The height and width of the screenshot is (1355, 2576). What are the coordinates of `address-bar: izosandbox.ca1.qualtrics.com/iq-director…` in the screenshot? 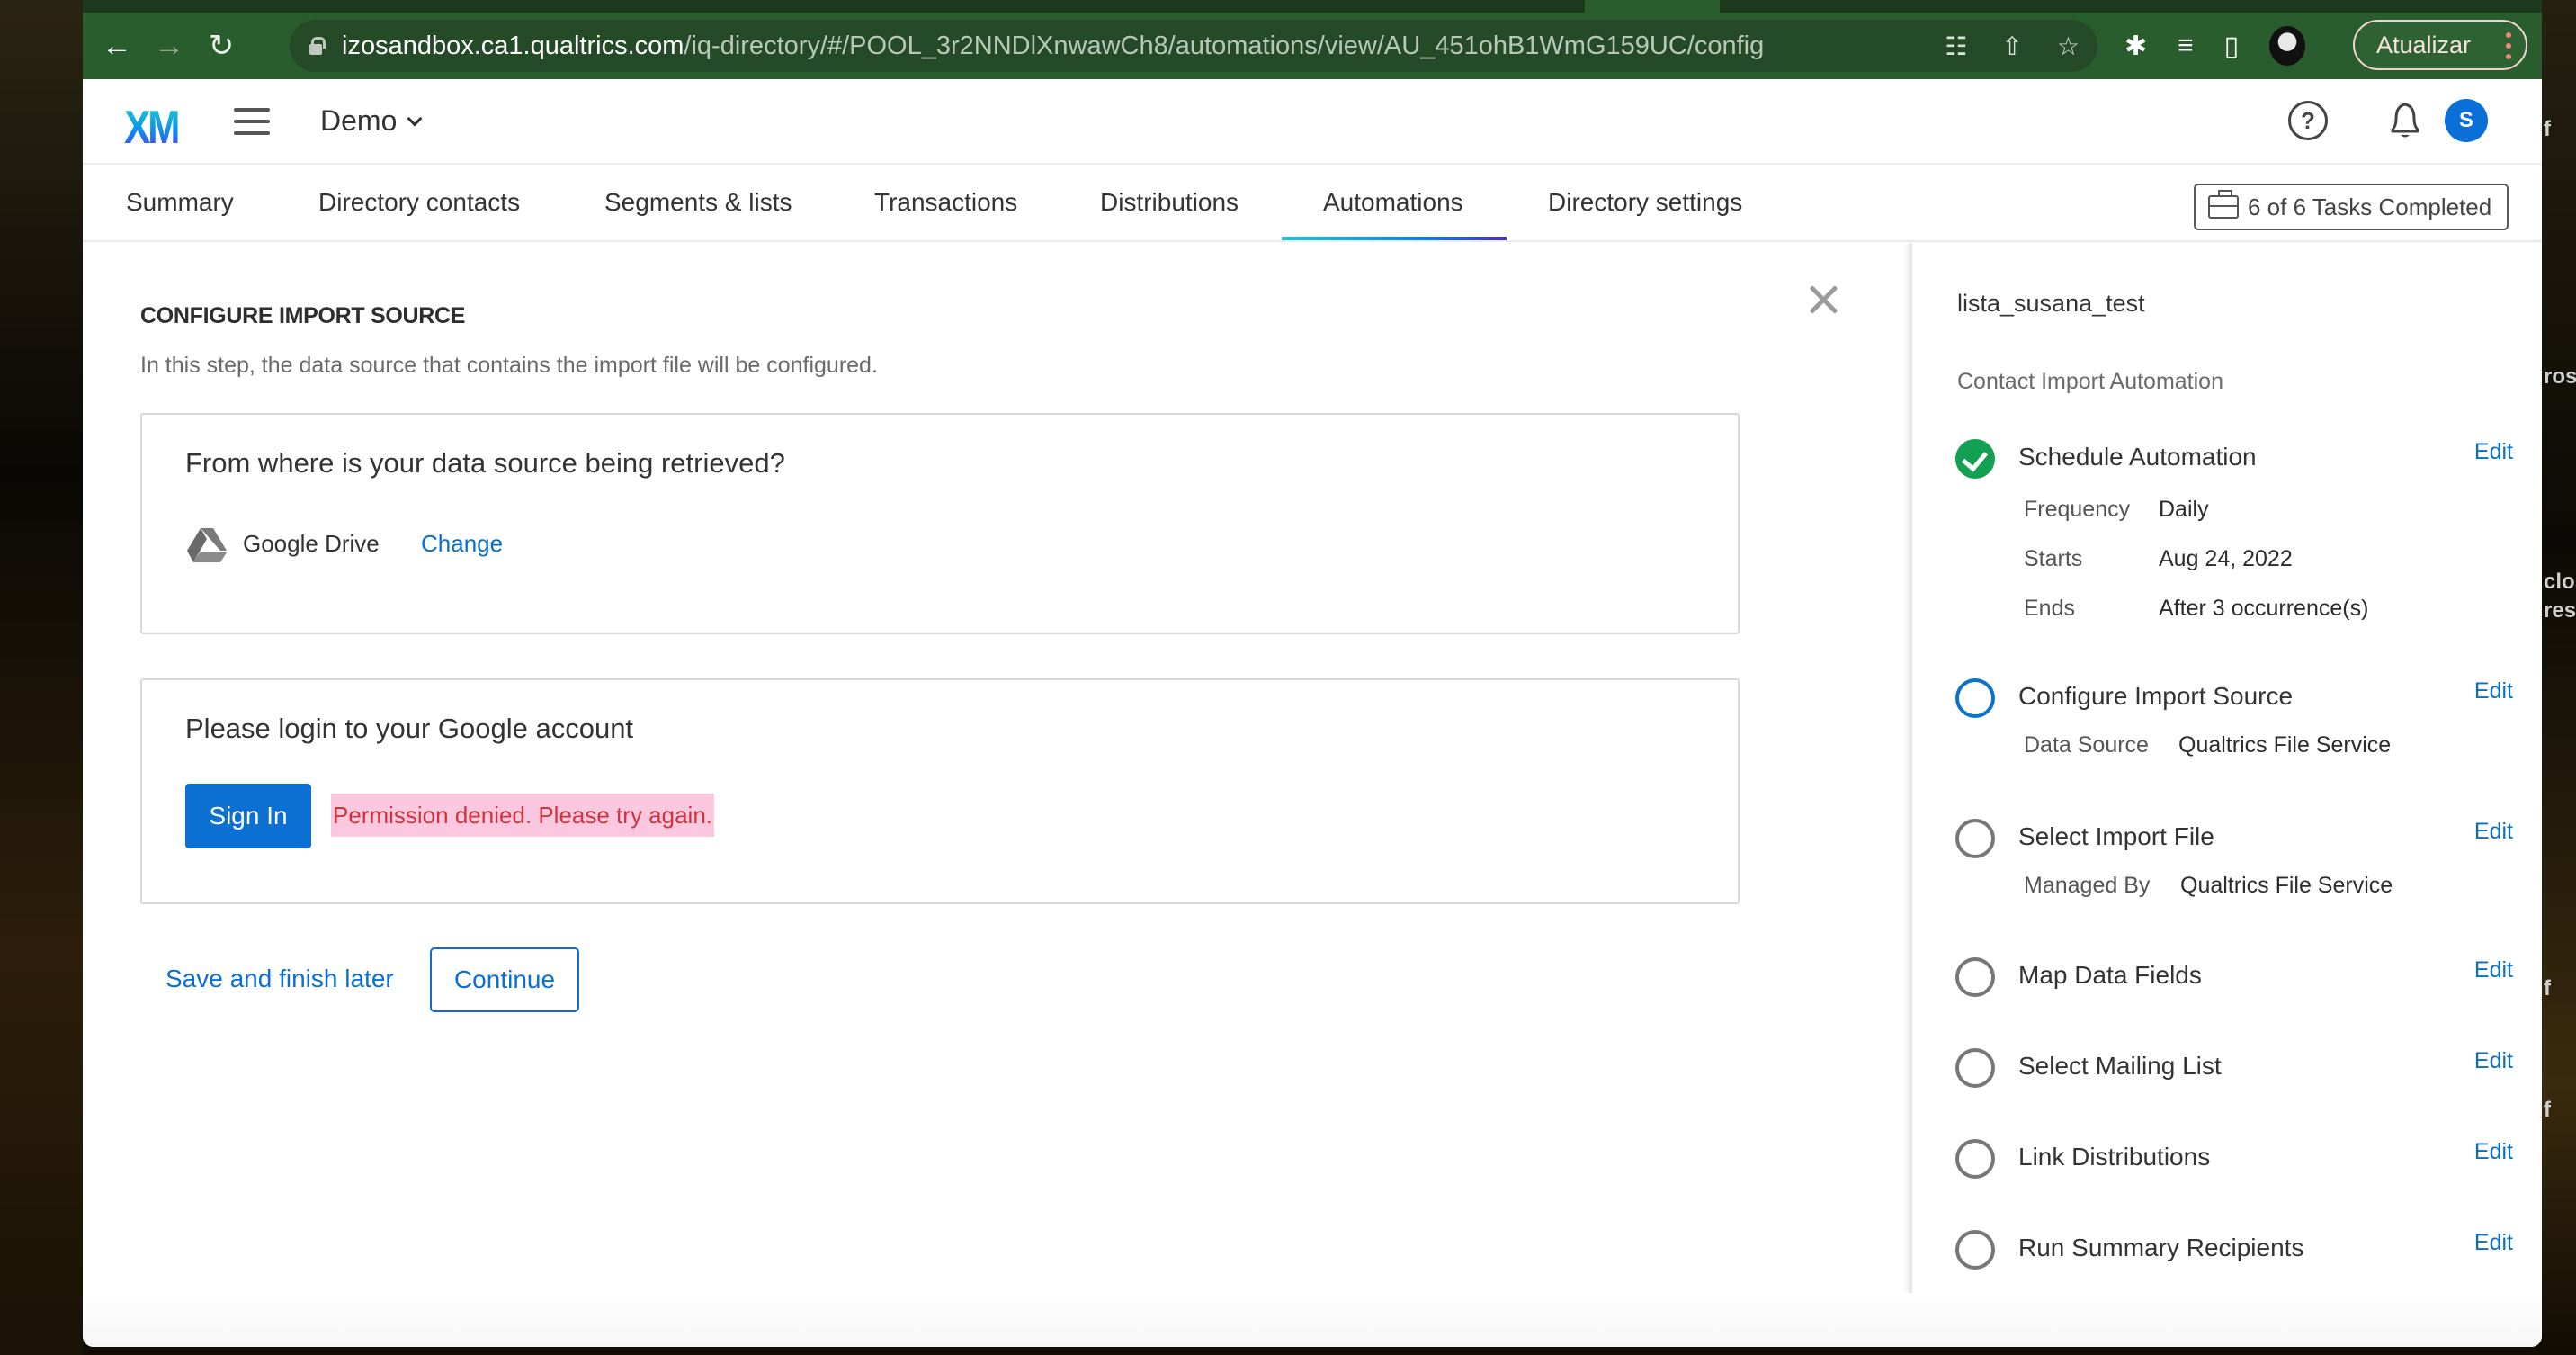 It's located at (1193, 46).